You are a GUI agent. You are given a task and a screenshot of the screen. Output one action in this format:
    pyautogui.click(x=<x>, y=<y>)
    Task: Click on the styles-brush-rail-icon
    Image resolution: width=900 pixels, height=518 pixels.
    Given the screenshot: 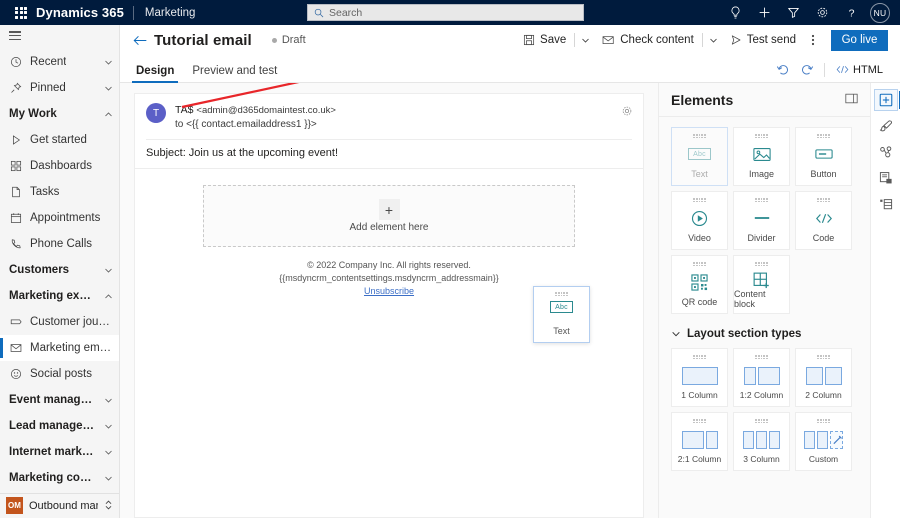 What is the action you would take?
    pyautogui.click(x=886, y=126)
    